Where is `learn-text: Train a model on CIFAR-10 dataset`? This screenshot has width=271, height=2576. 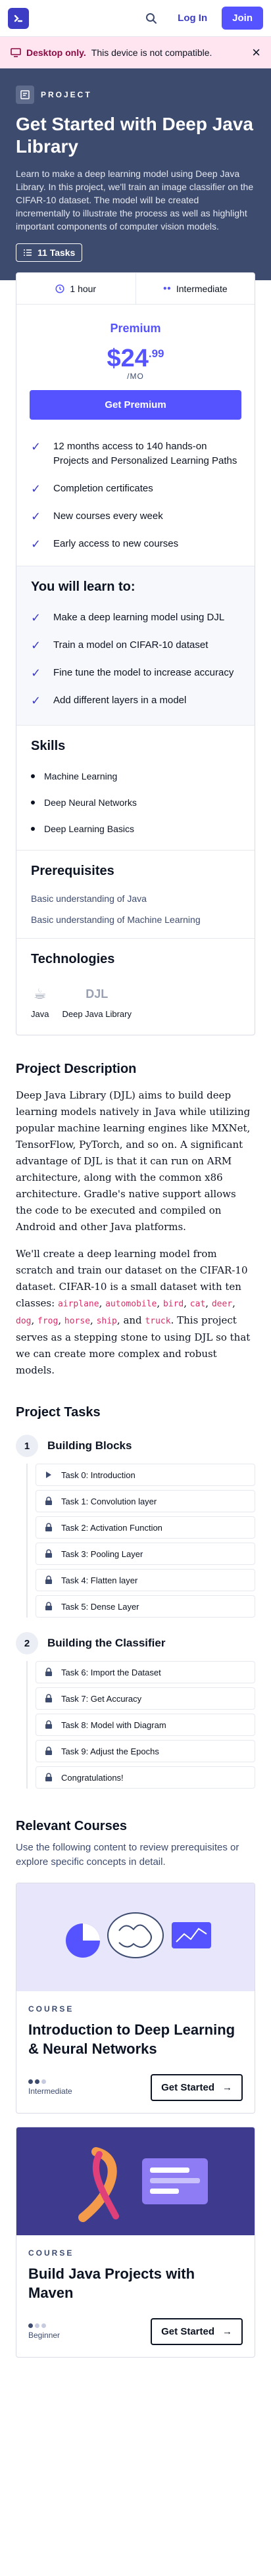 learn-text: Train a model on CIFAR-10 dataset is located at coordinates (131, 645).